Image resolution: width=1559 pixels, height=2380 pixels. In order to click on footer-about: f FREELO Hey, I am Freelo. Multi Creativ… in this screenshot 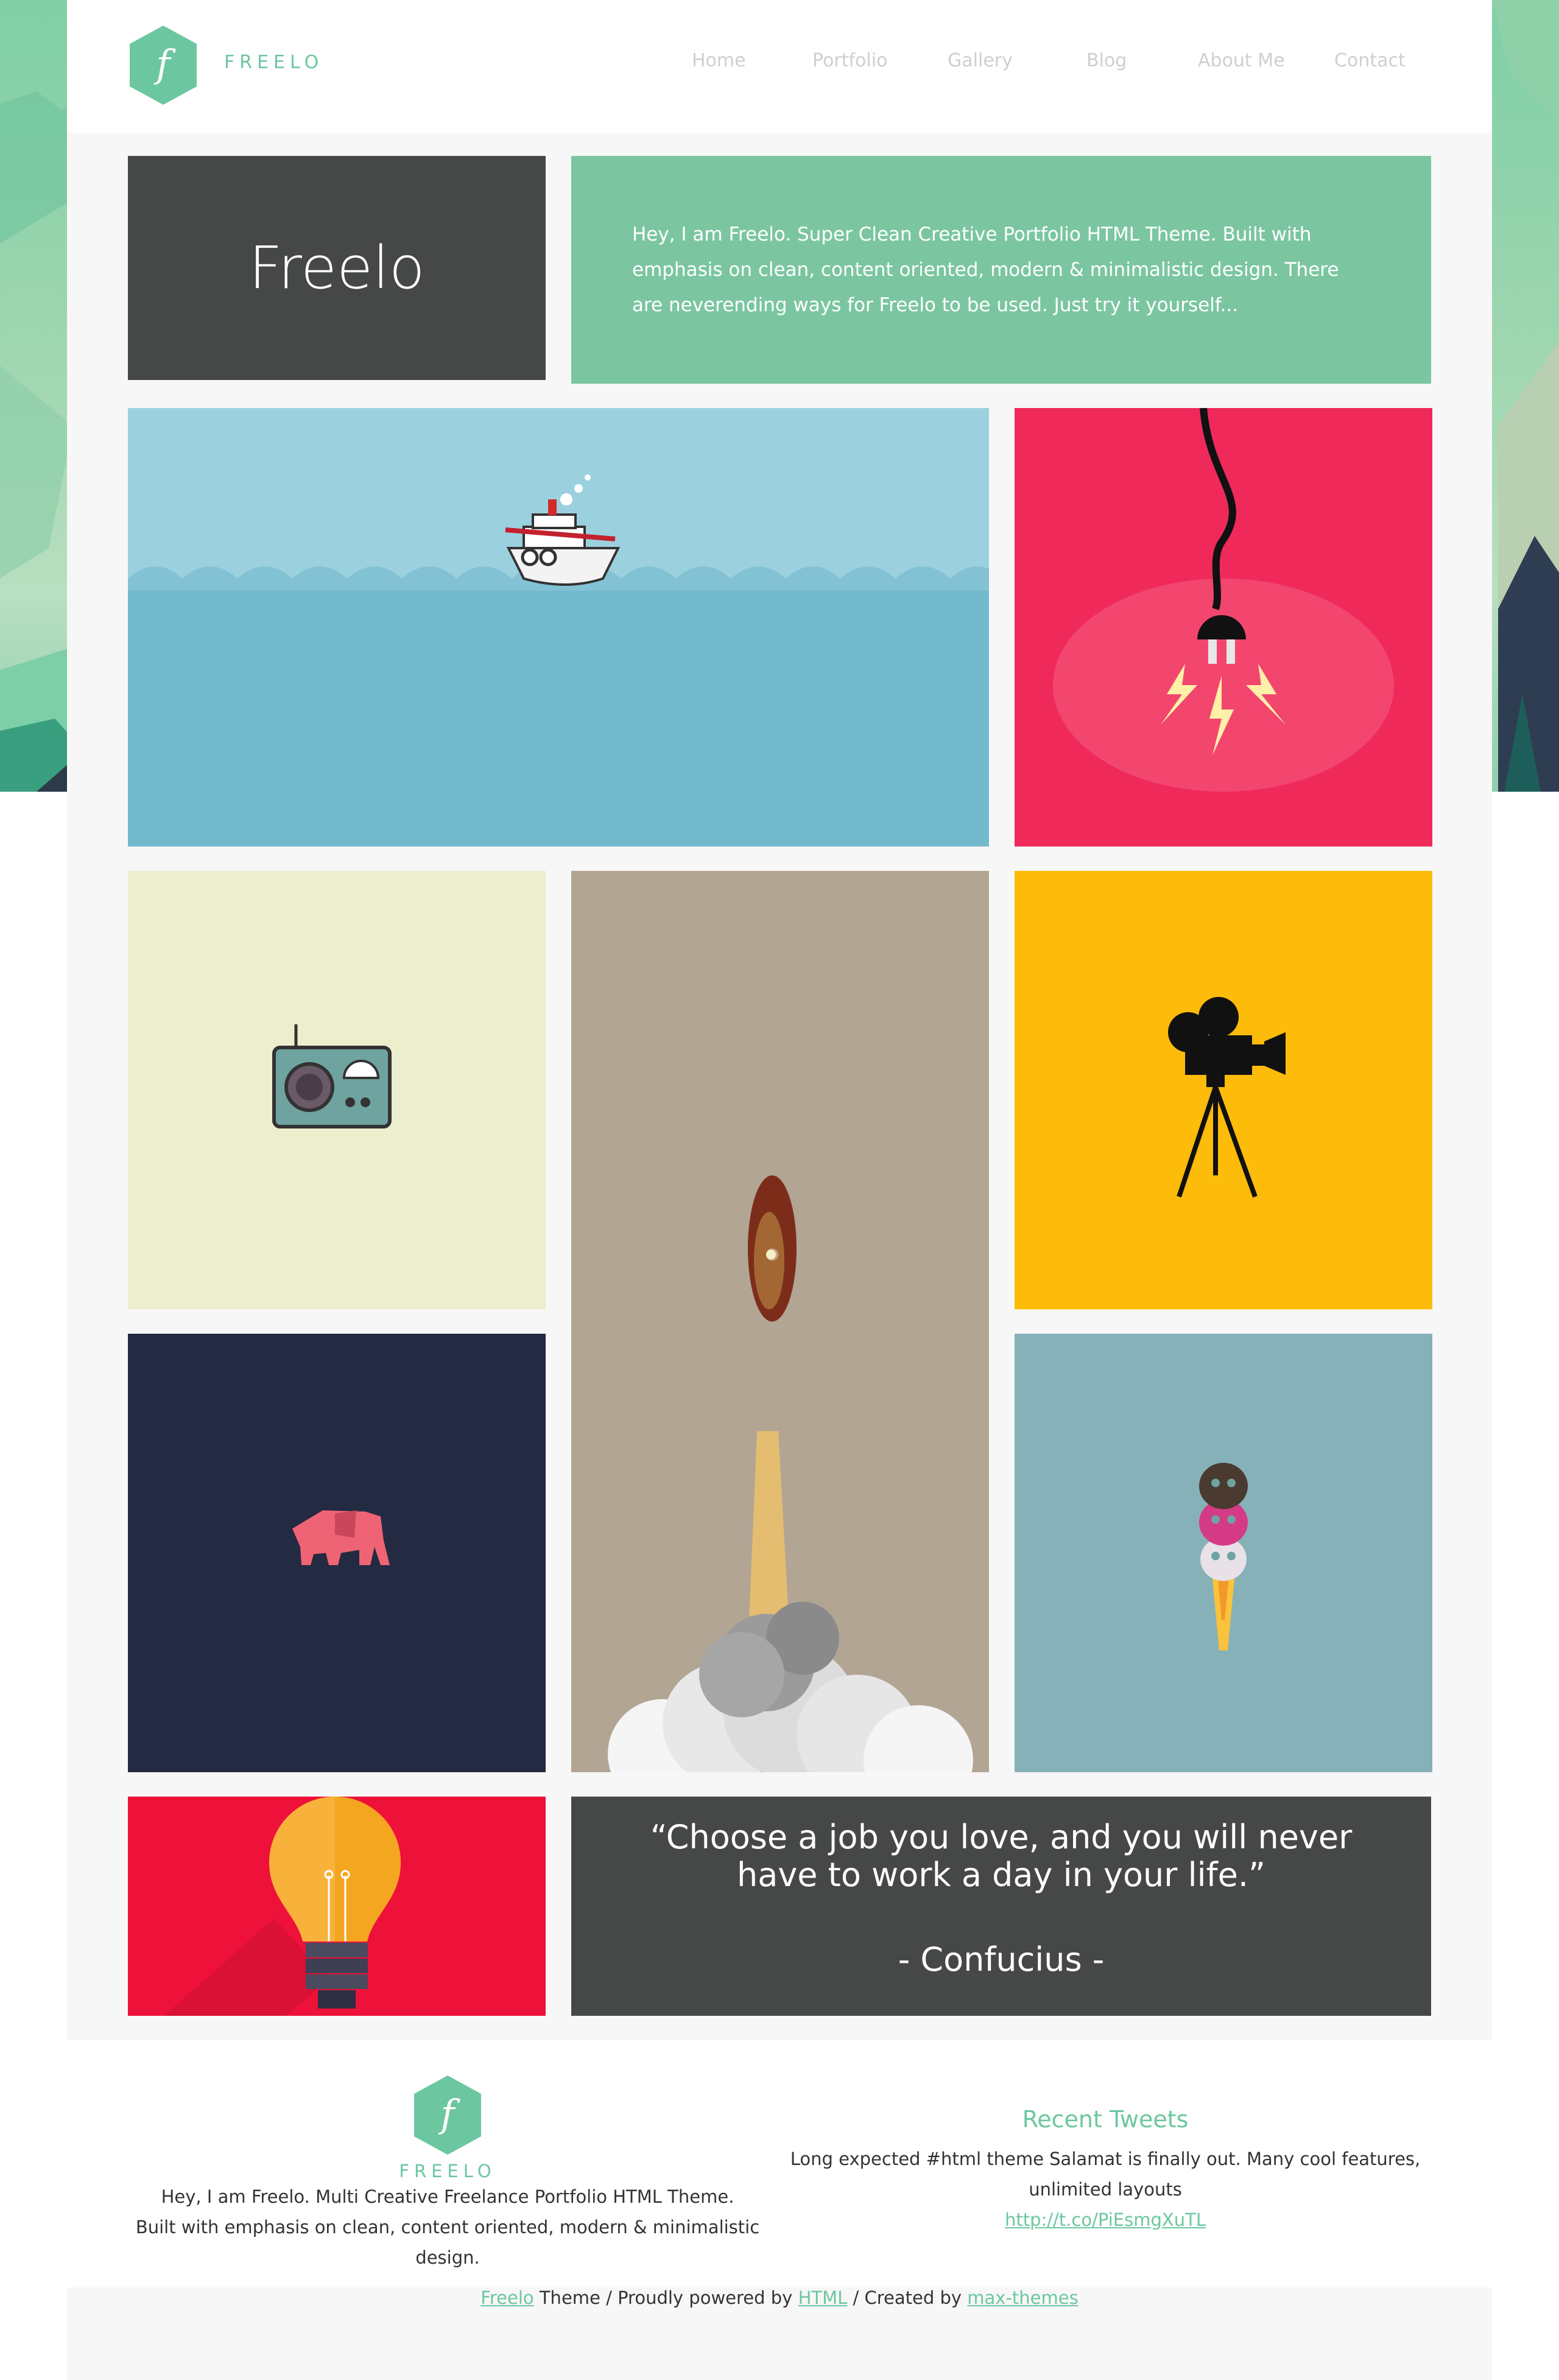, I will do `click(448, 2174)`.